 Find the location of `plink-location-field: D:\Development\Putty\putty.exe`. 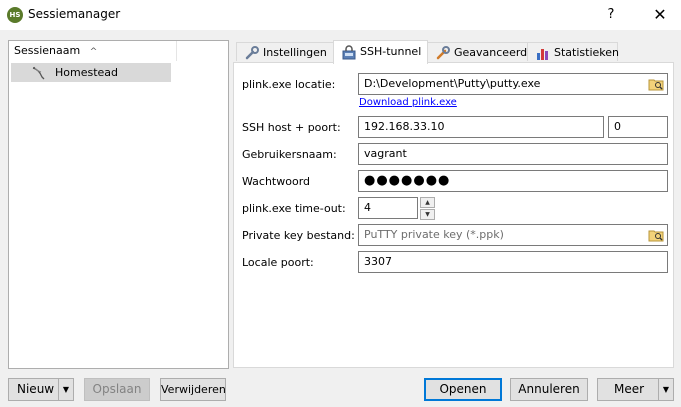

plink-location-field: D:\Development\Putty\putty.exe is located at coordinates (513, 84).